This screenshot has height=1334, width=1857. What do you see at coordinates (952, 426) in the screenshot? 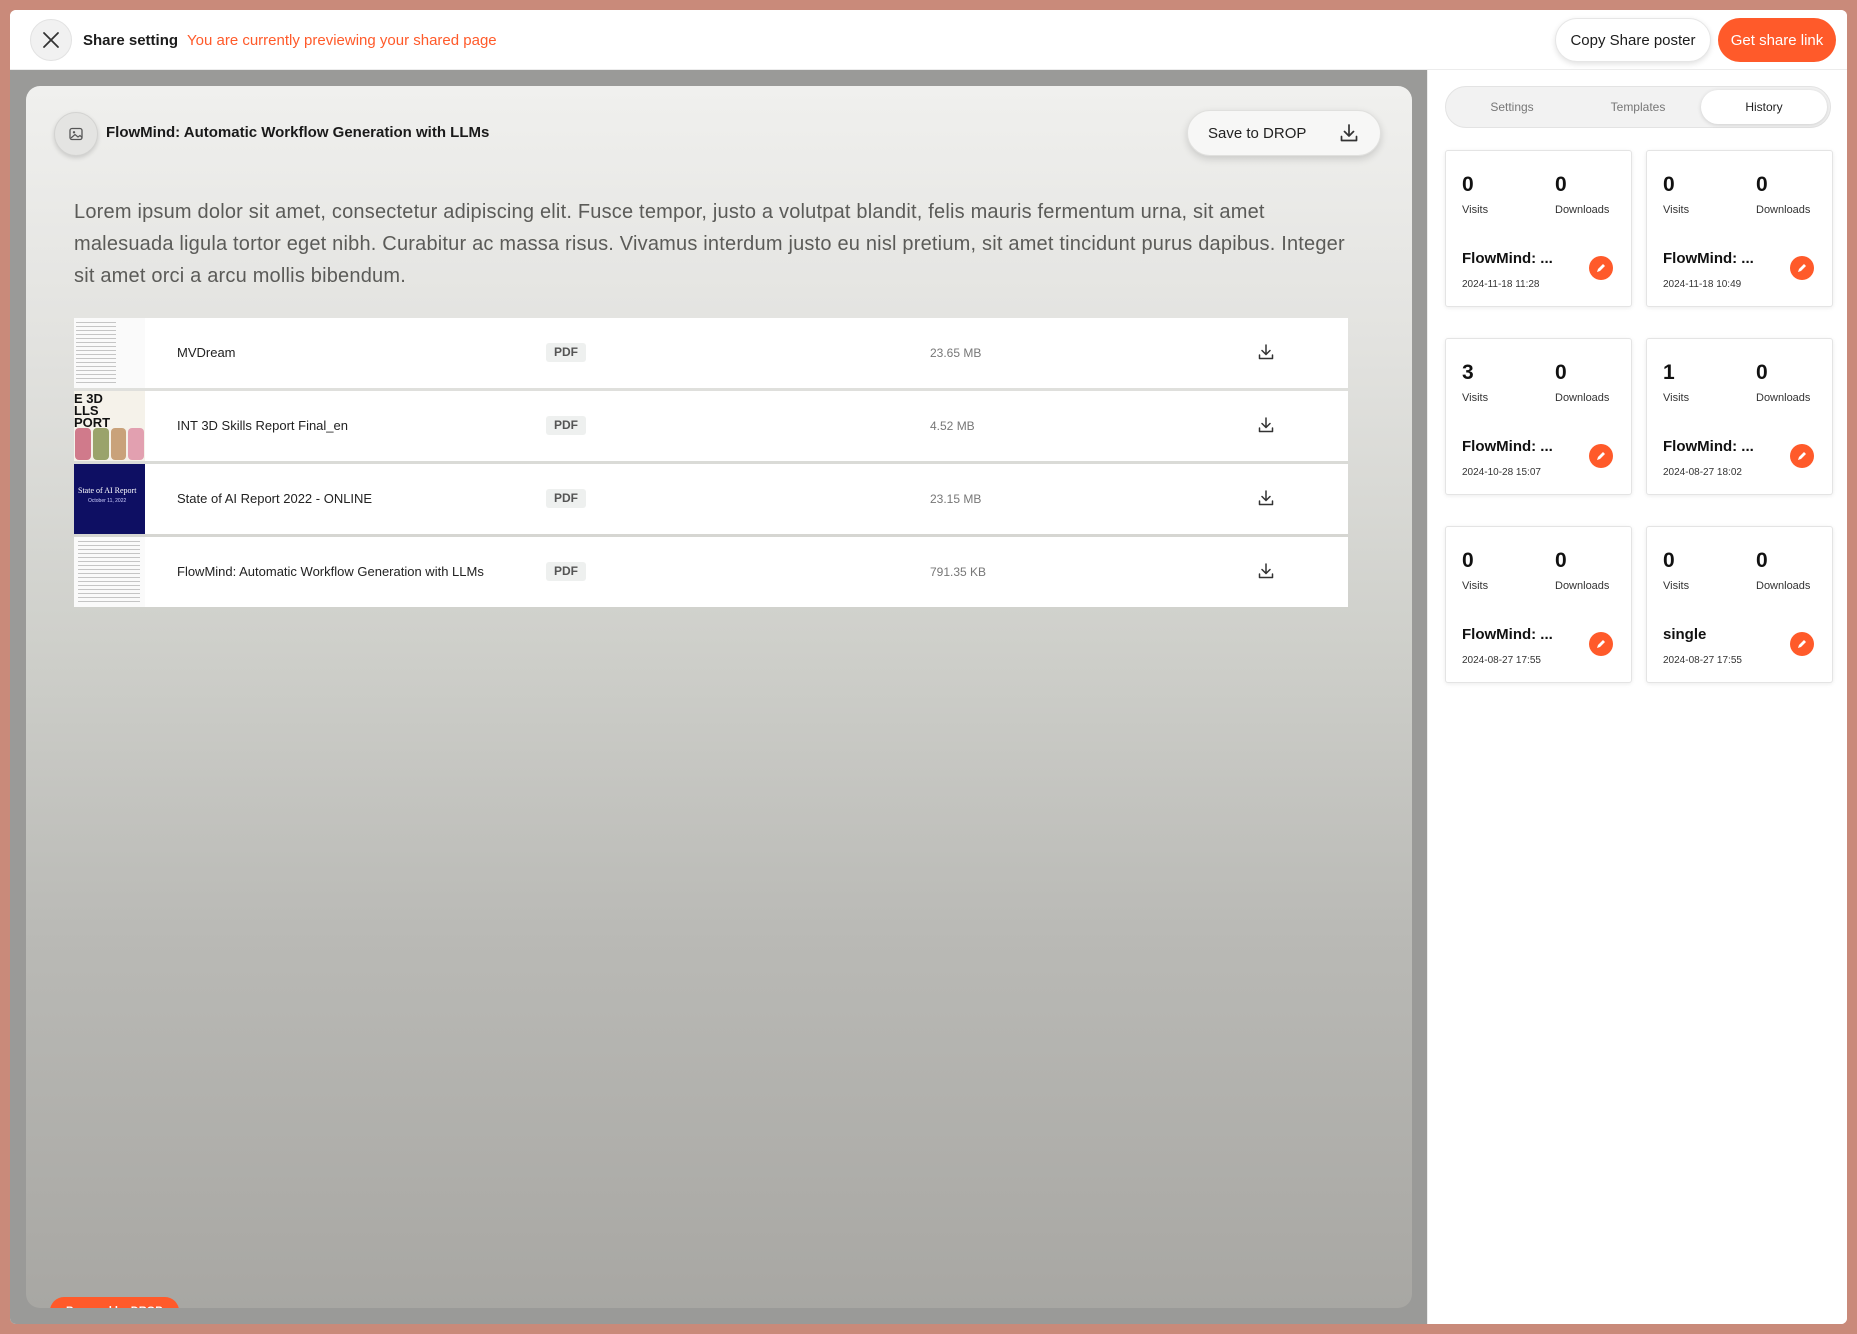
I see `file-size: 4.52 MB` at bounding box center [952, 426].